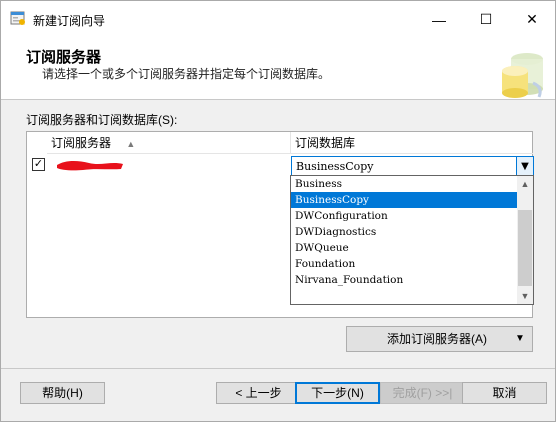 This screenshot has height=422, width=556. I want to click on wizard-app-icon, so click(17, 18).